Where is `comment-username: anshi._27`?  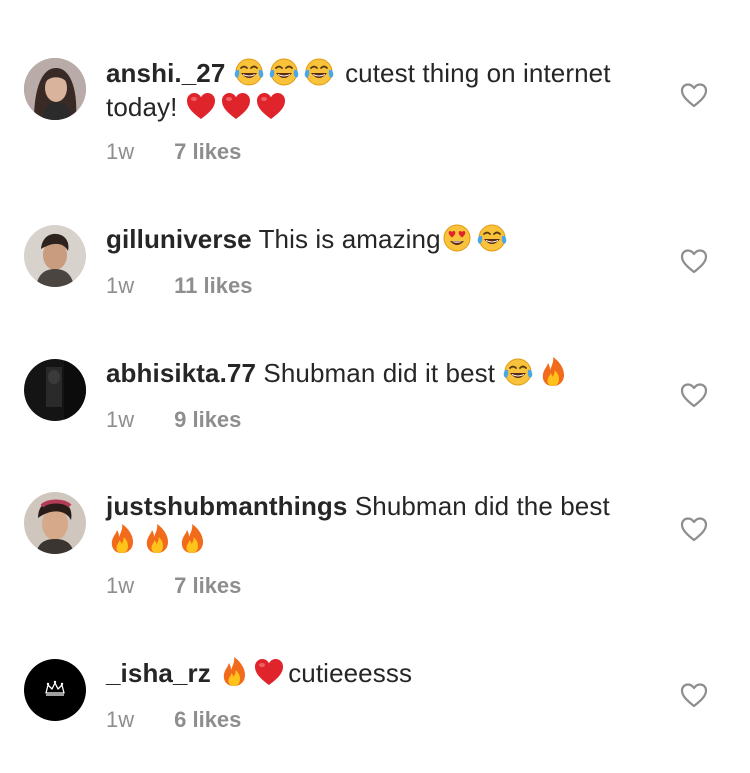 comment-username: anshi._27 is located at coordinates (165, 73).